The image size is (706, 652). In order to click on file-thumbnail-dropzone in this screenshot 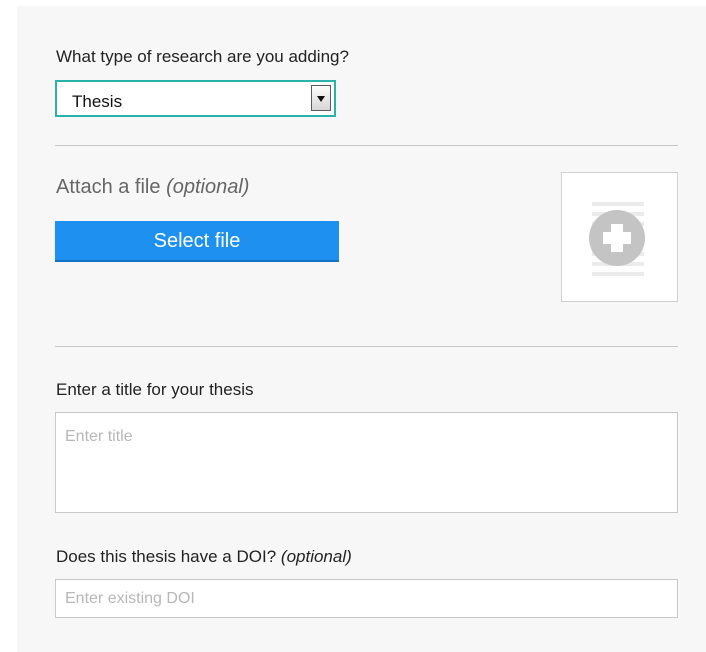, I will do `click(619, 237)`.